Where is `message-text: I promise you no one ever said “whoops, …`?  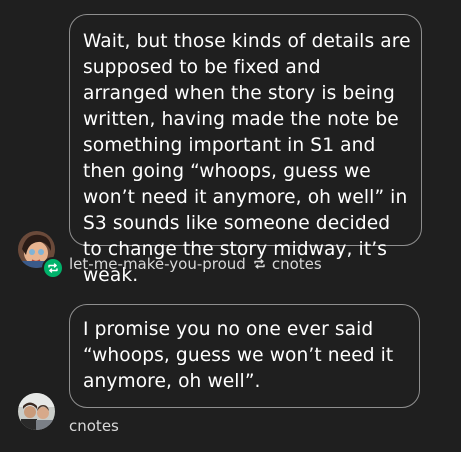
message-text: I promise you no one ever said “whoops, … is located at coordinates (238, 355).